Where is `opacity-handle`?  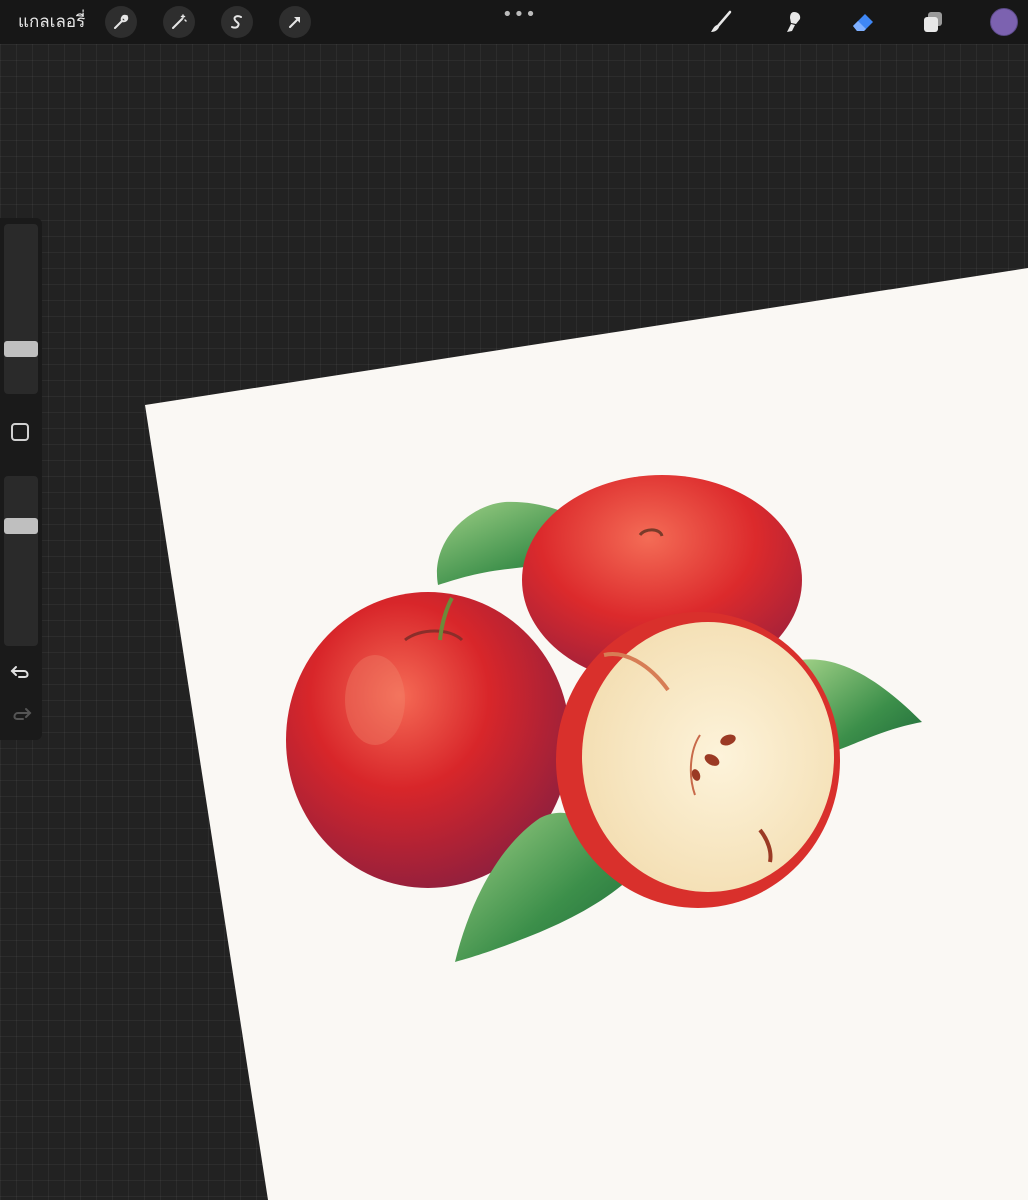
opacity-handle is located at coordinates (21, 526).